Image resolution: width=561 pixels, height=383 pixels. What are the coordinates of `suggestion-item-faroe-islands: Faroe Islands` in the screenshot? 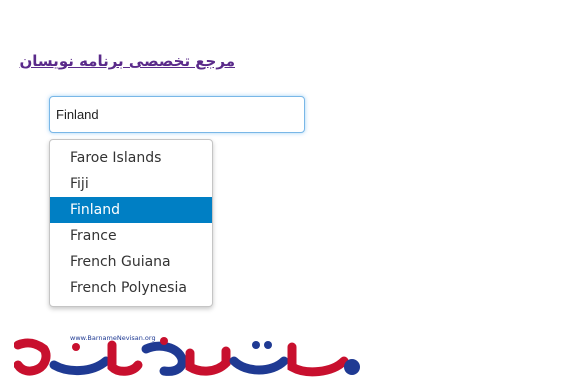 It's located at (131, 158).